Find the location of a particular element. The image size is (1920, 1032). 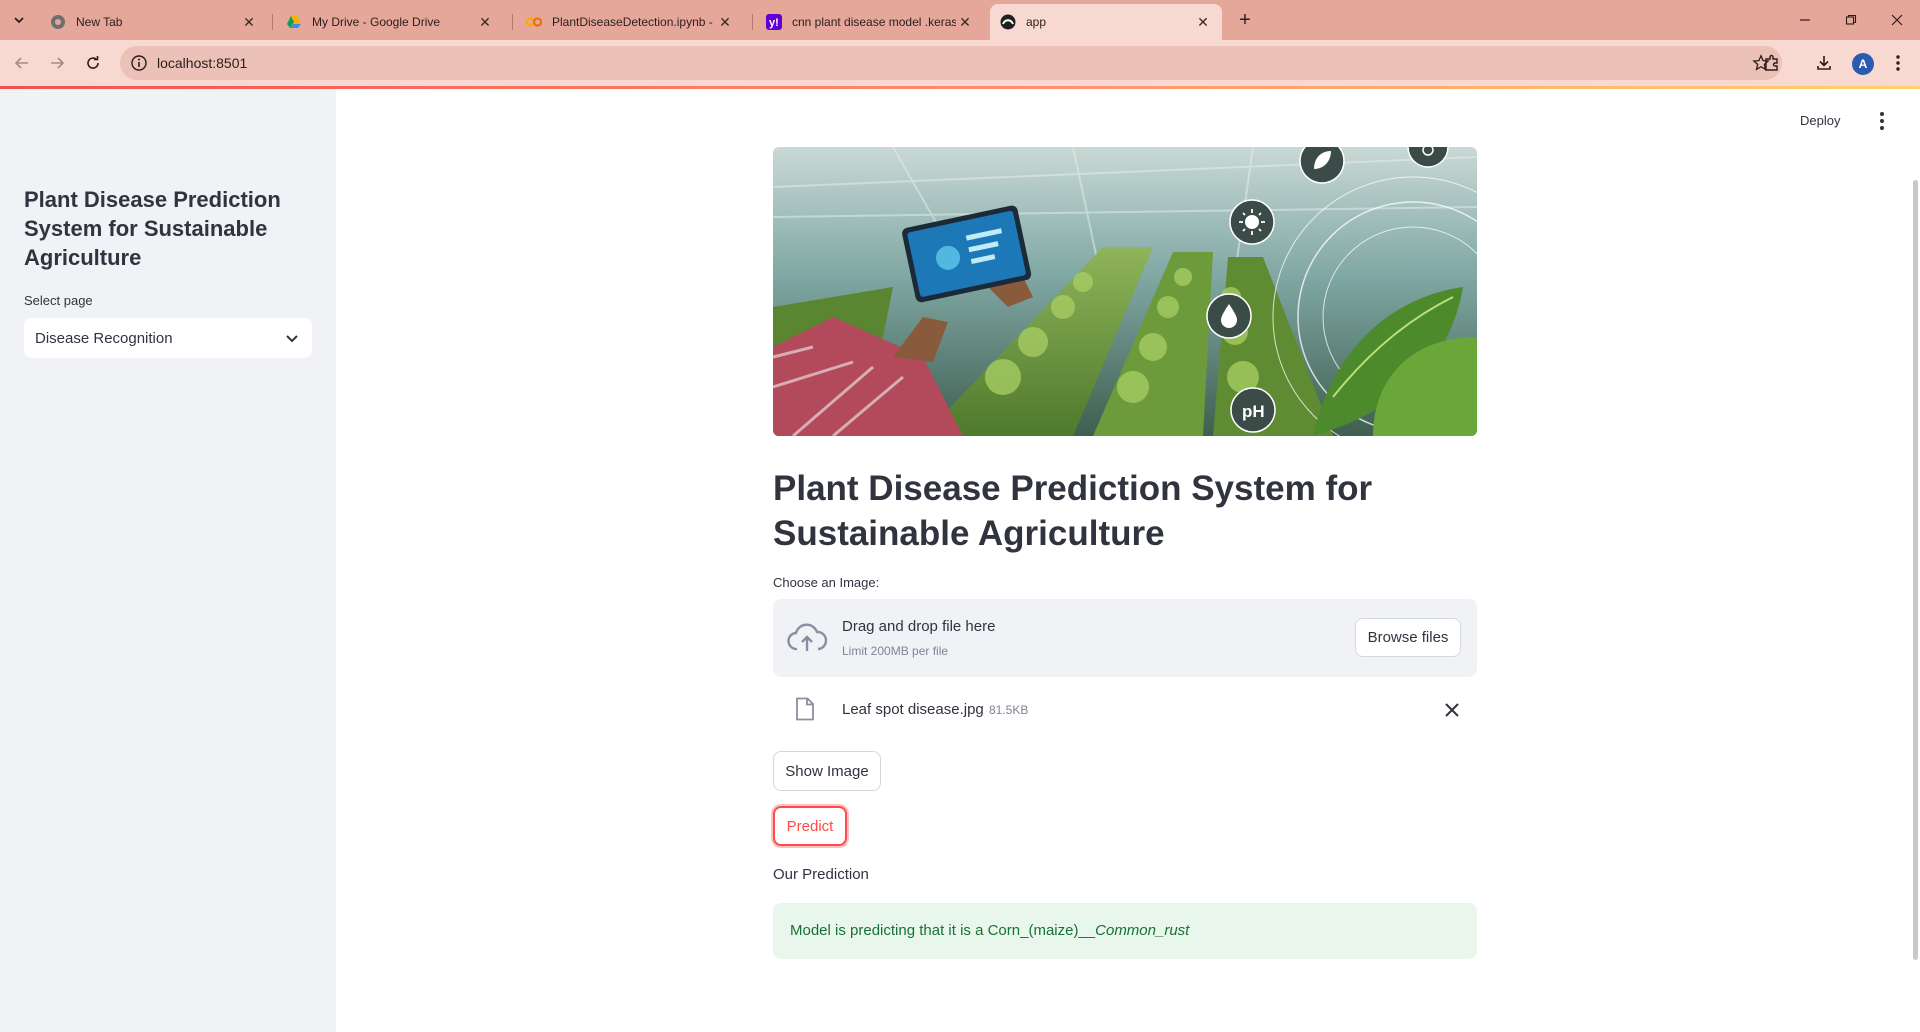

tab-colab: PlantDiseaseDetection.ipynb - C ✕ is located at coordinates (630, 22).